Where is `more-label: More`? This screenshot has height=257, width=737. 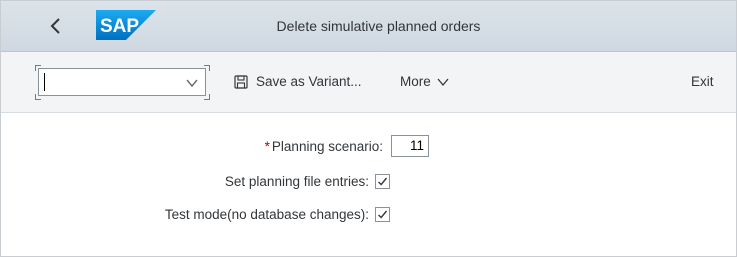
more-label: More is located at coordinates (415, 81).